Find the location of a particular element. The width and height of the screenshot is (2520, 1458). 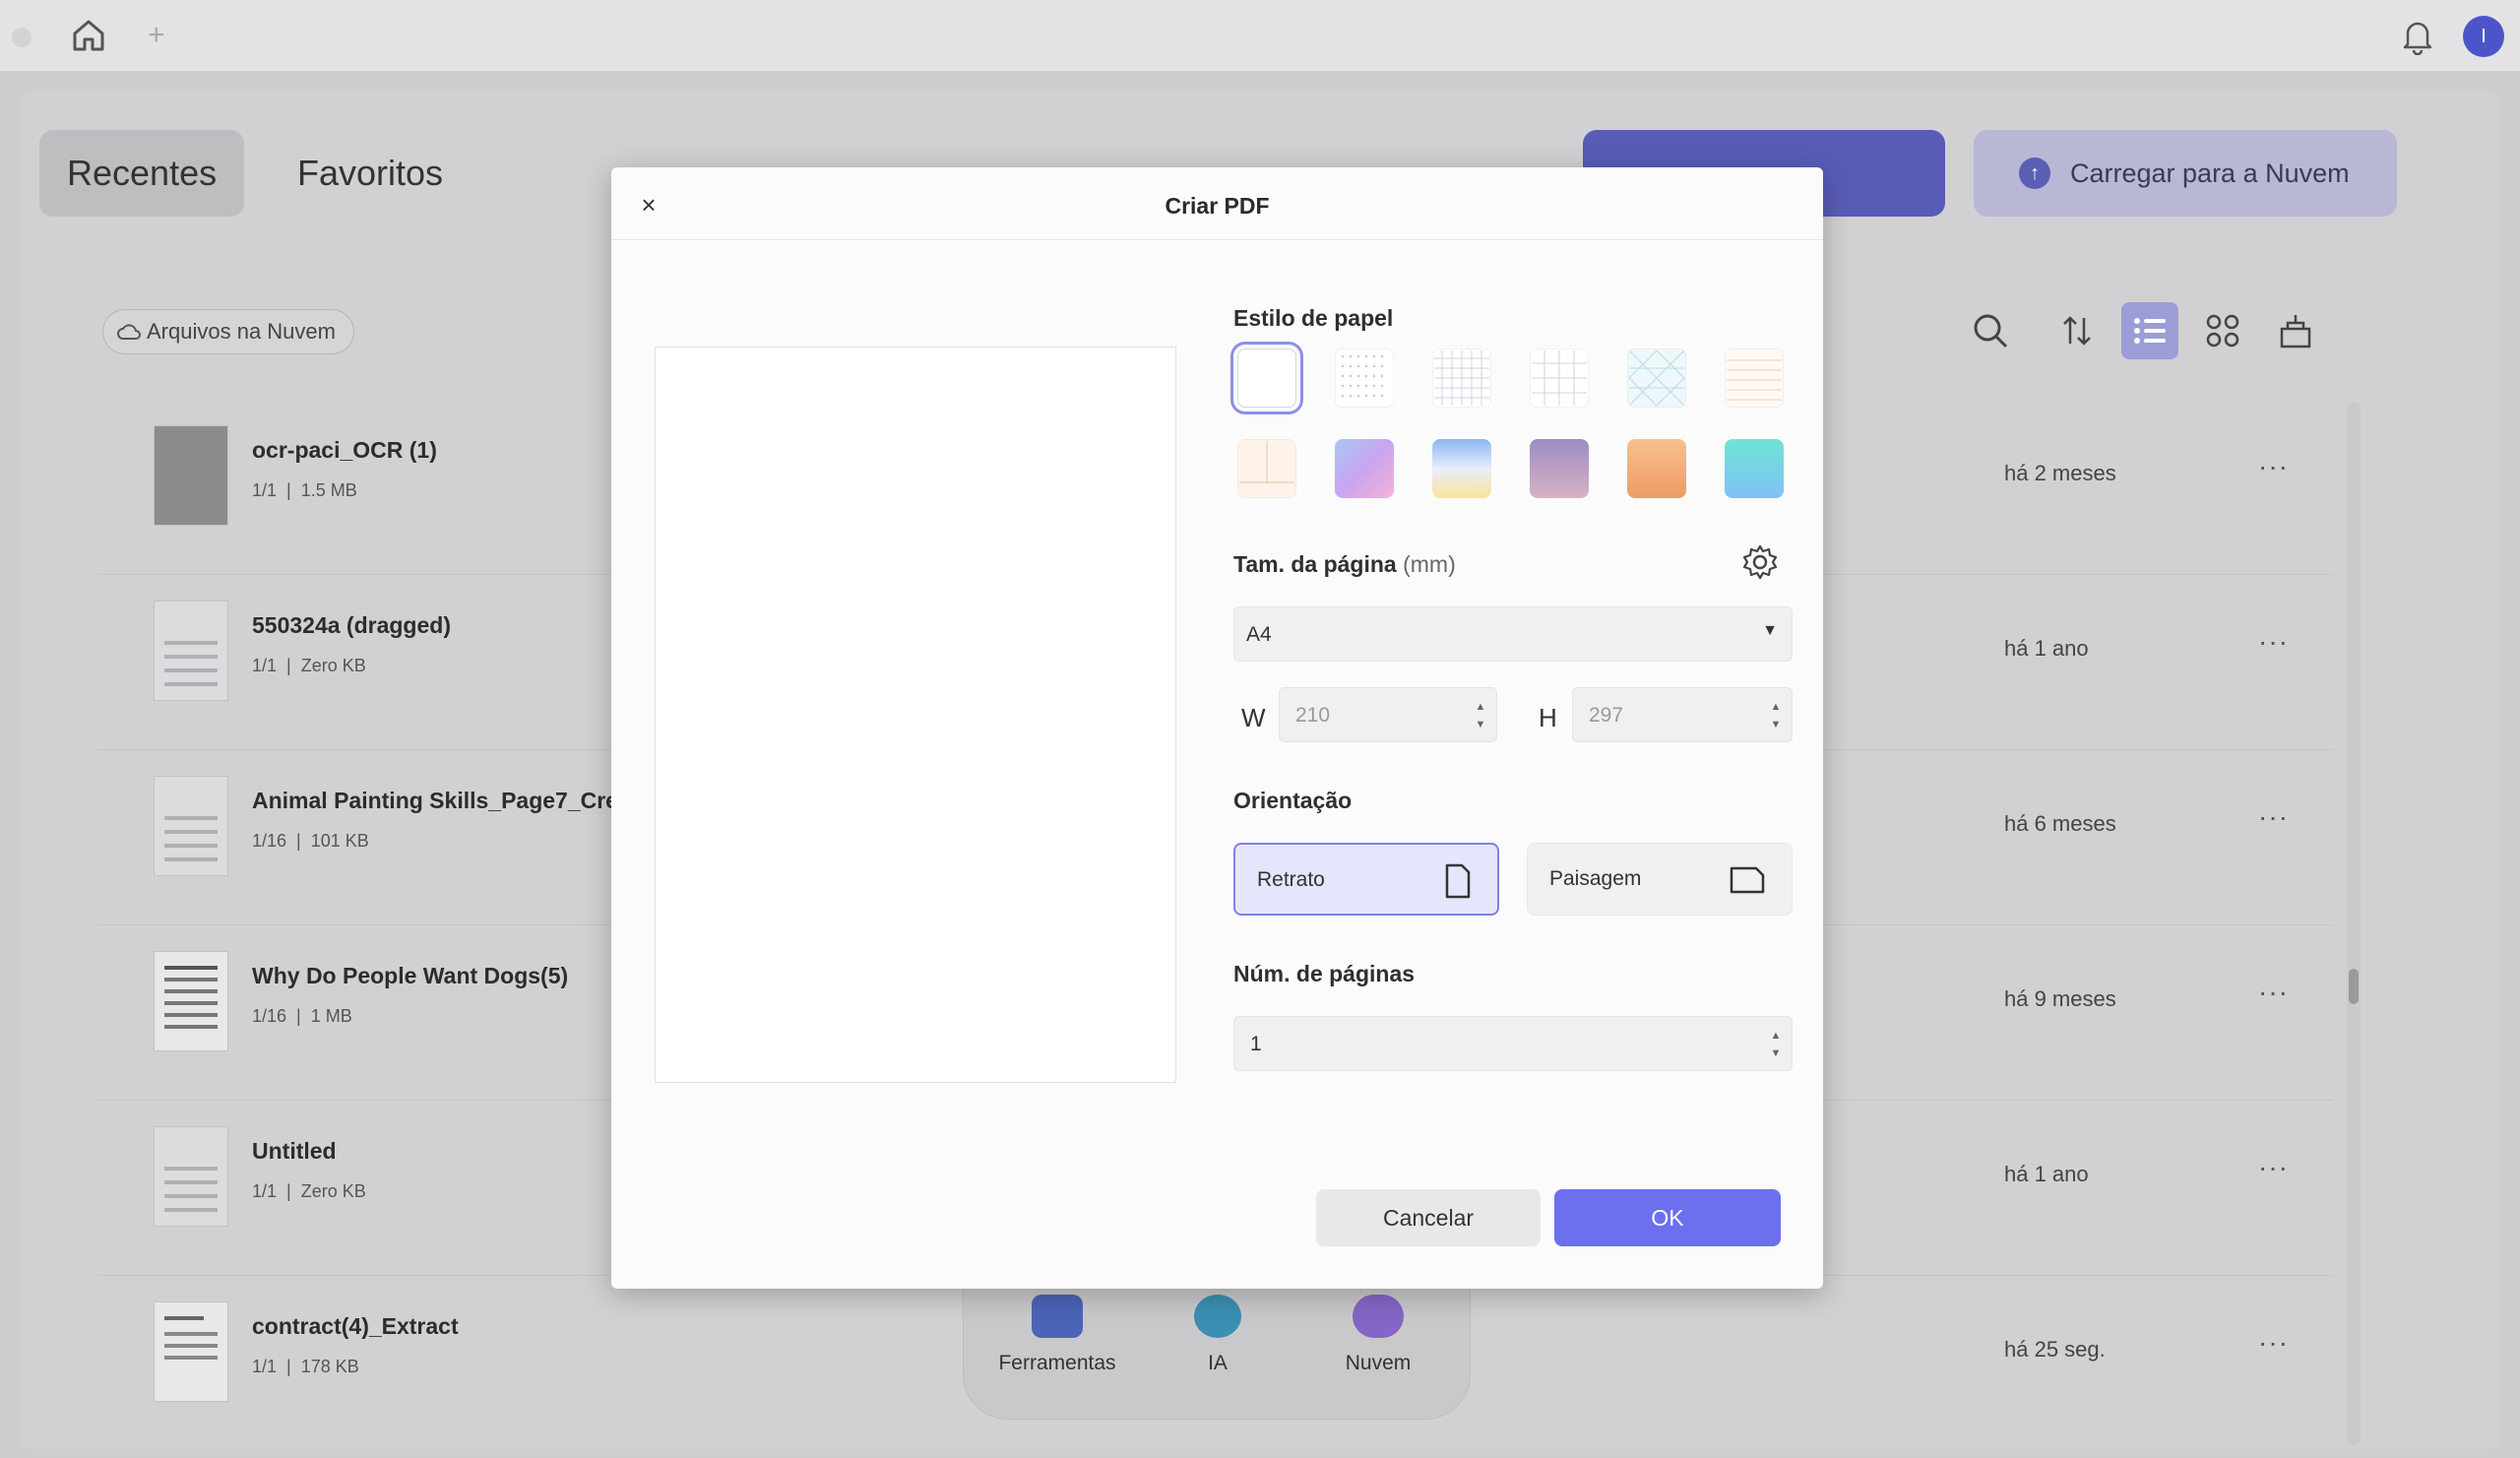

height-stepper-icon: ▲ ▼ is located at coordinates (1776, 715).